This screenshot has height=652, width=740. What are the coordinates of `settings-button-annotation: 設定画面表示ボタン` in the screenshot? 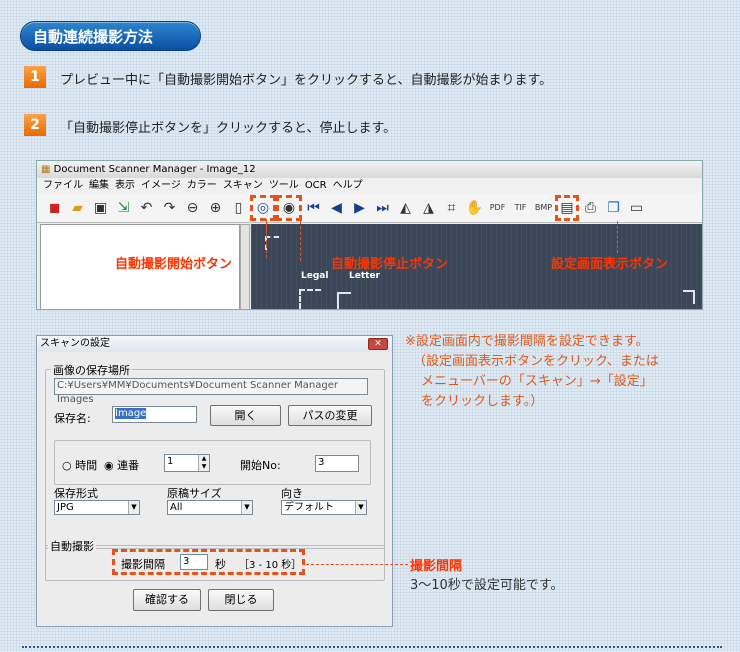 It's located at (610, 264).